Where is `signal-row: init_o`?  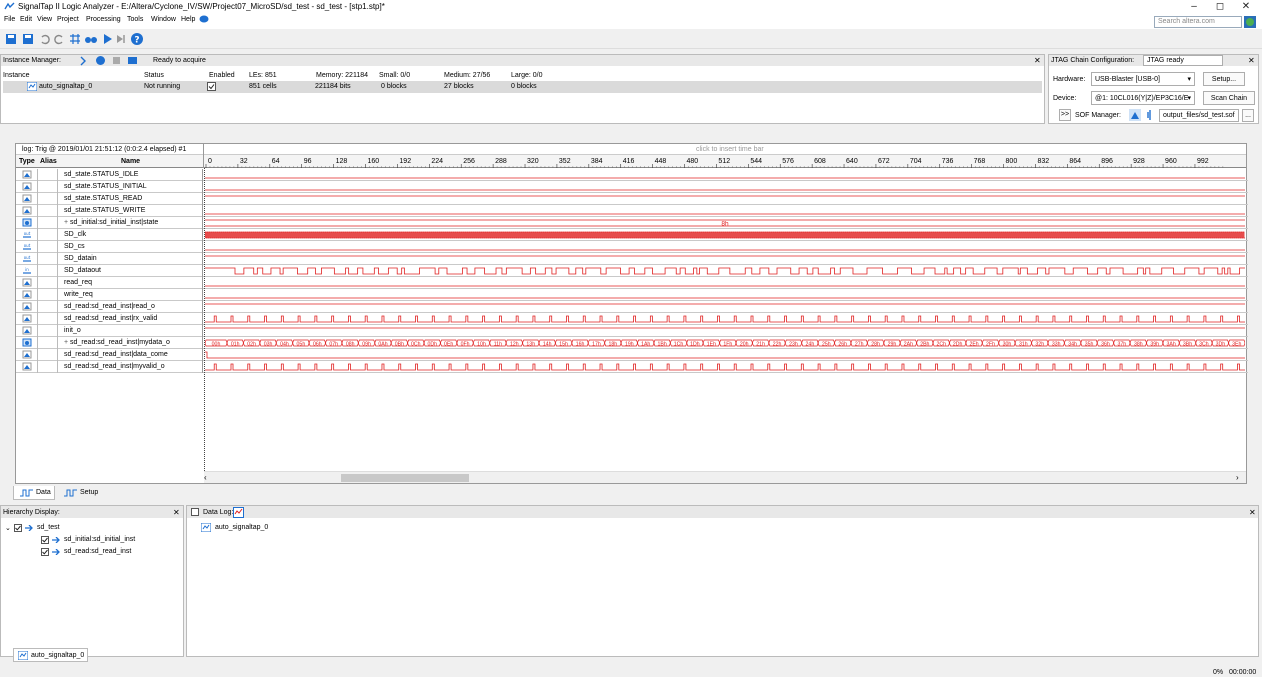
signal-row: init_o is located at coordinates (632, 331).